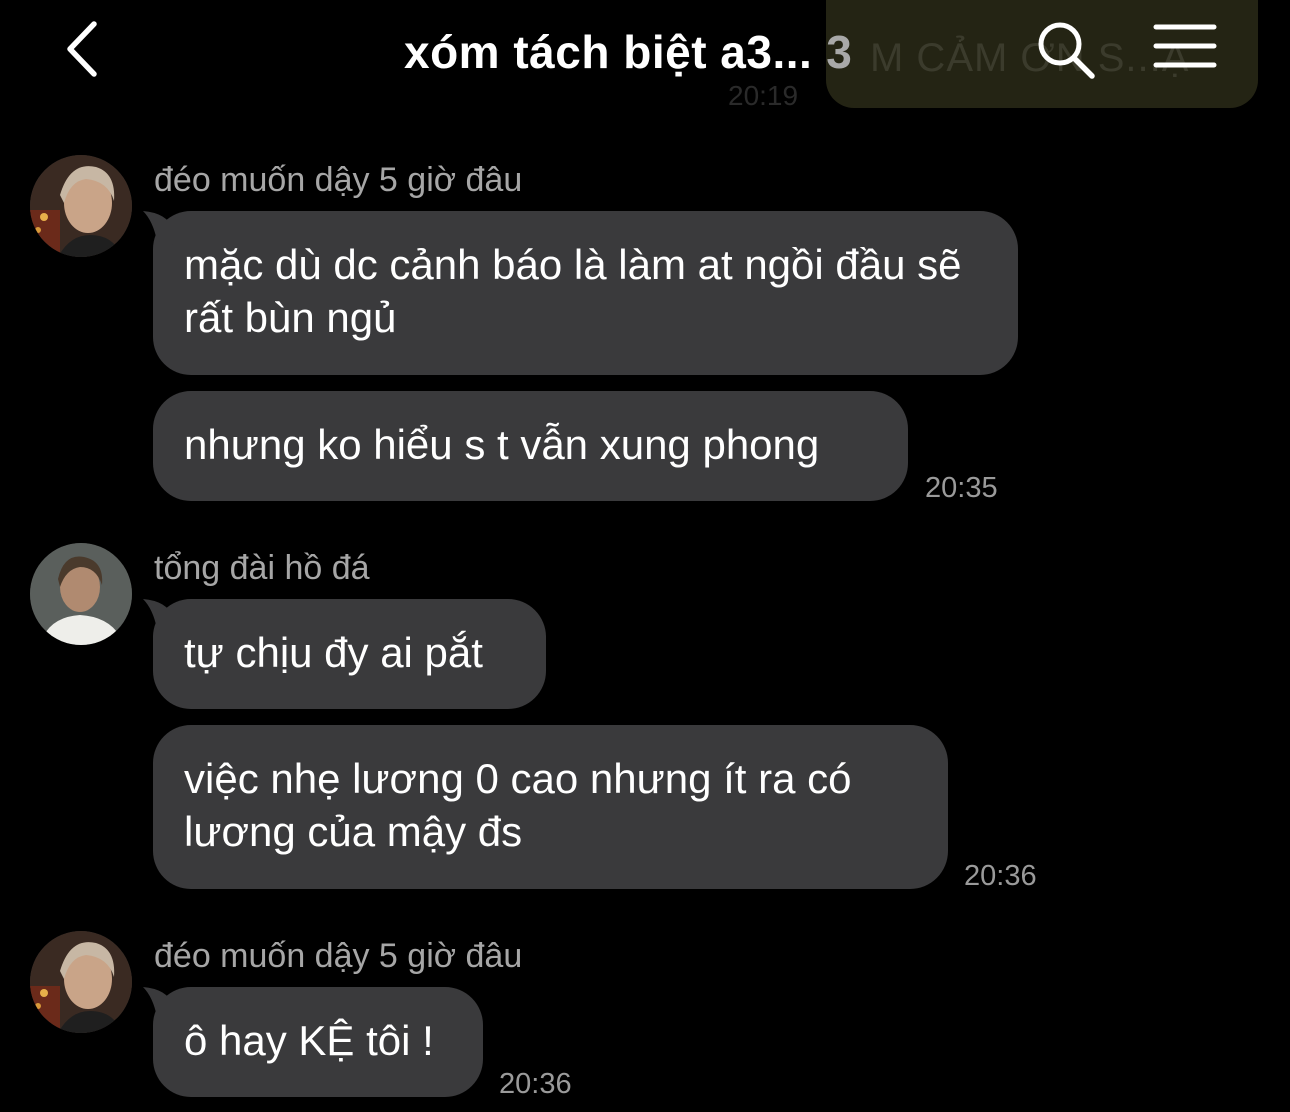 Image resolution: width=1290 pixels, height=1112 pixels. Describe the element at coordinates (333, 652) in the screenshot. I see `message-text: tự chịu đy ai pắt` at that location.